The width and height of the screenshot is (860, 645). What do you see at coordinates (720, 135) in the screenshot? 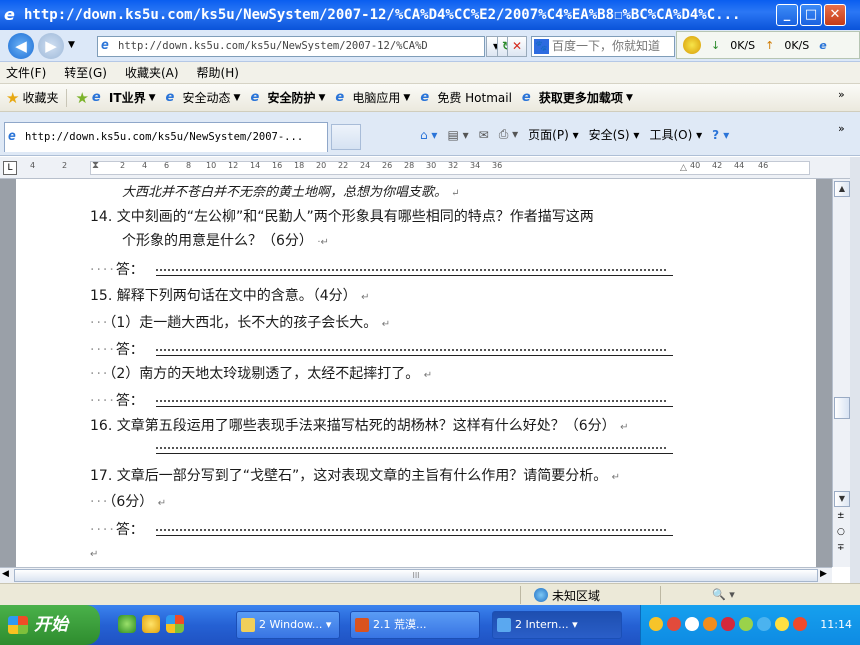
I see `help-icon: ? ▾` at bounding box center [720, 135].